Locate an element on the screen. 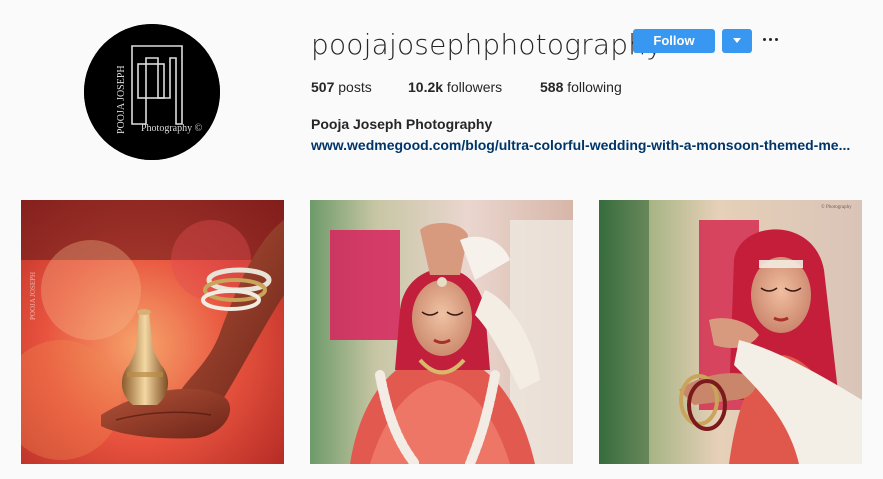  username: poojajosephphotography is located at coordinates (487, 44).